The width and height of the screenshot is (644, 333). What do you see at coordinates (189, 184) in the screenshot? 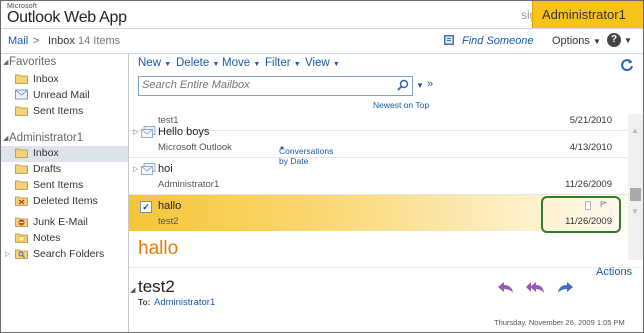
I see `message-sender: Administrator1` at bounding box center [189, 184].